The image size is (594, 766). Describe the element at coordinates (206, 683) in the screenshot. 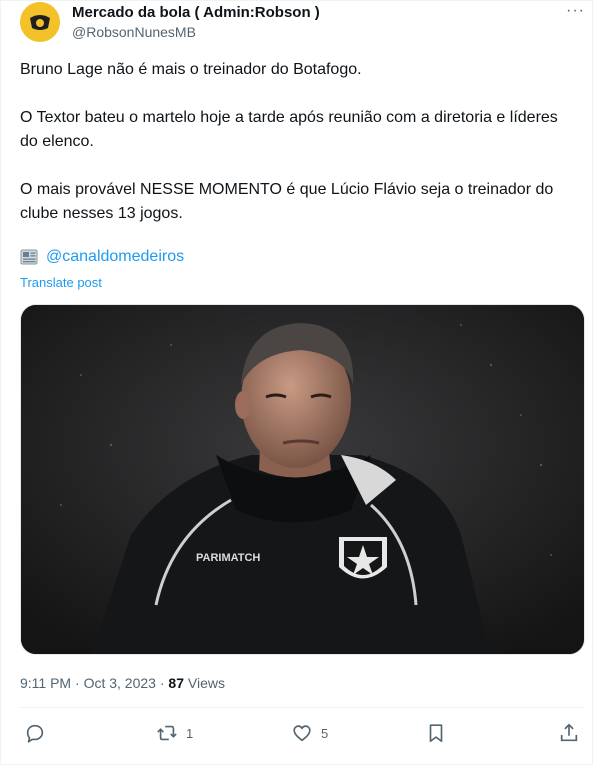

I see `views-label: Views` at that location.